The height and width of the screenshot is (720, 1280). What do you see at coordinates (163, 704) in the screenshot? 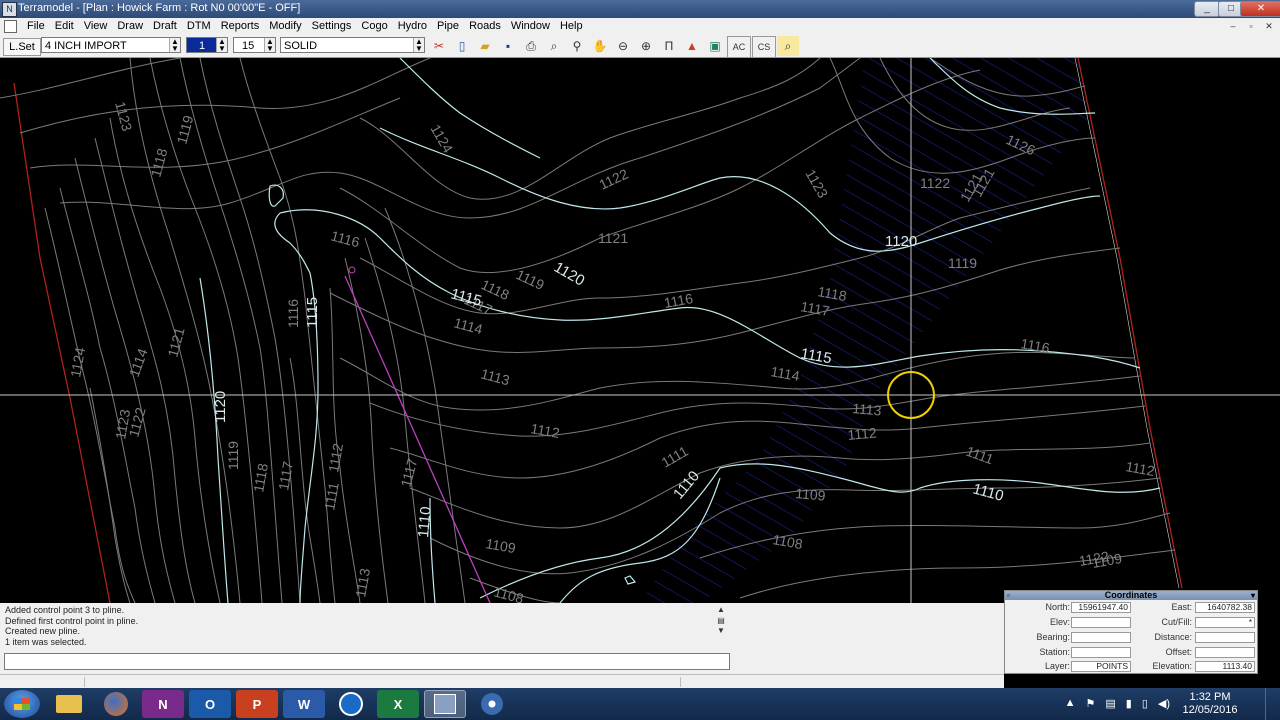
I see `onenote-icon: N` at bounding box center [163, 704].